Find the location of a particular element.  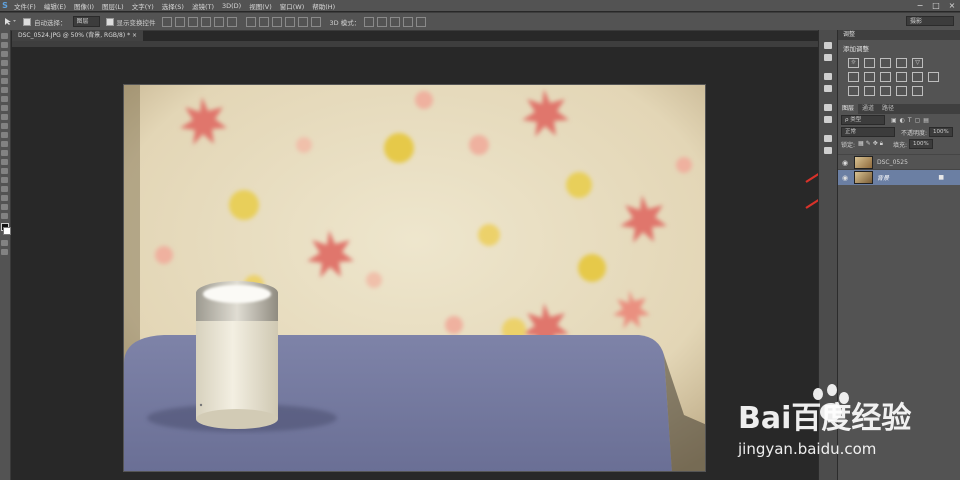

align-right-icon is located at coordinates (231, 21).